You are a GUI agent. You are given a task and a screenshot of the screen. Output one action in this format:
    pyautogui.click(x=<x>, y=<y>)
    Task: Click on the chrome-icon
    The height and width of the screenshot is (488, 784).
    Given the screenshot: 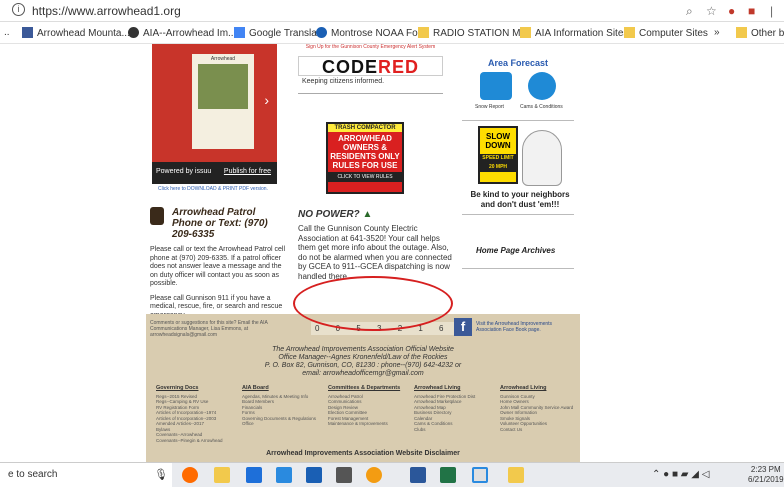 What is the action you would take?
    pyautogui.click(x=480, y=475)
    